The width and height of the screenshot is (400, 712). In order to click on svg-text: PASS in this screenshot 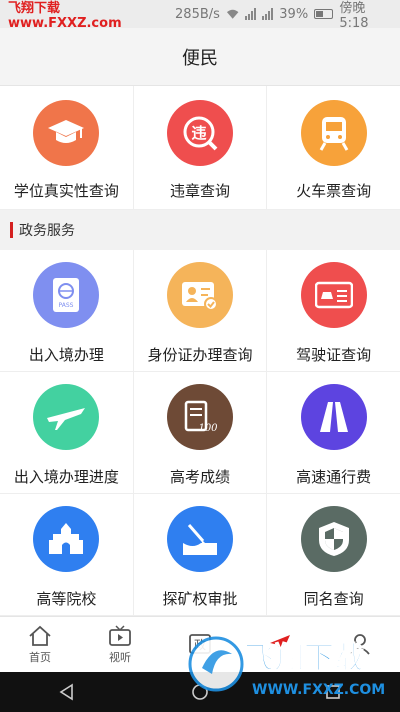, I will do `click(66, 305)`.